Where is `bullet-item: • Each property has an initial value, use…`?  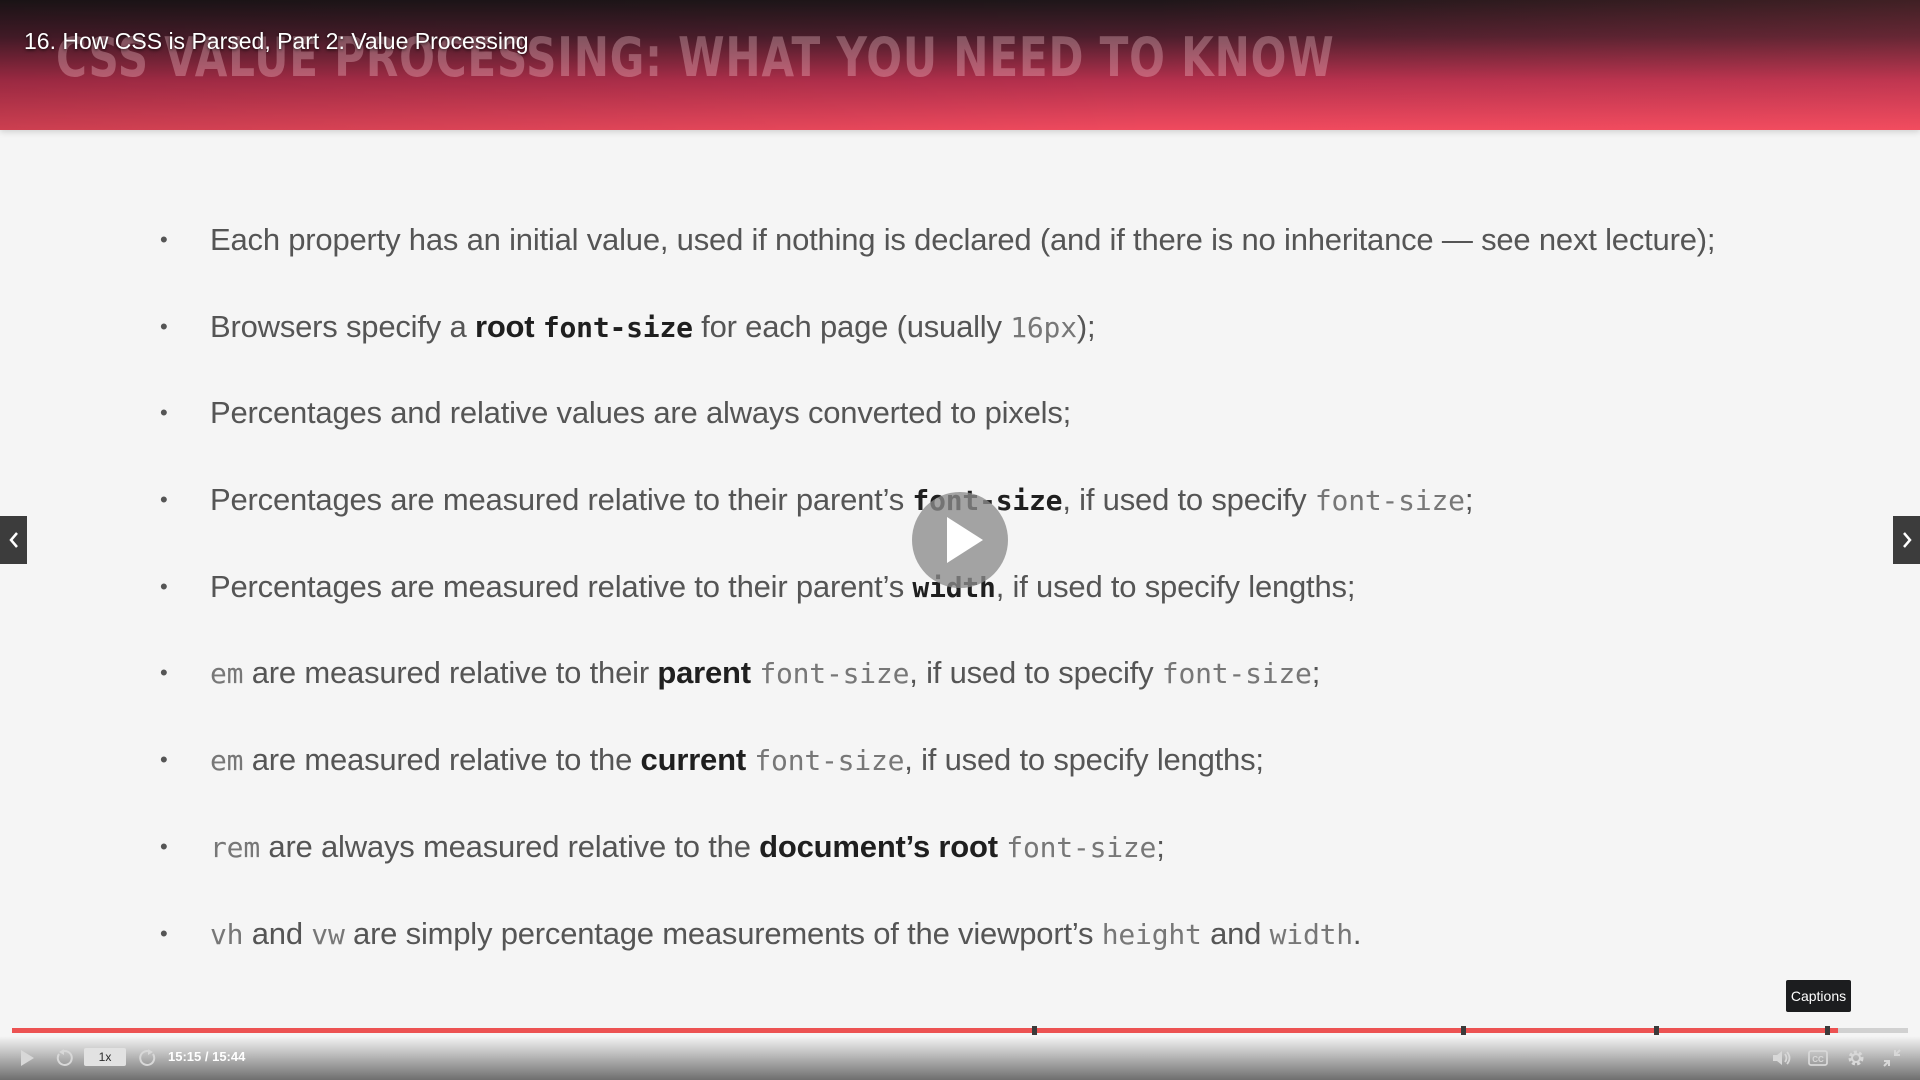
bullet-item: • Each property has an initial value, use… is located at coordinates (1010, 265).